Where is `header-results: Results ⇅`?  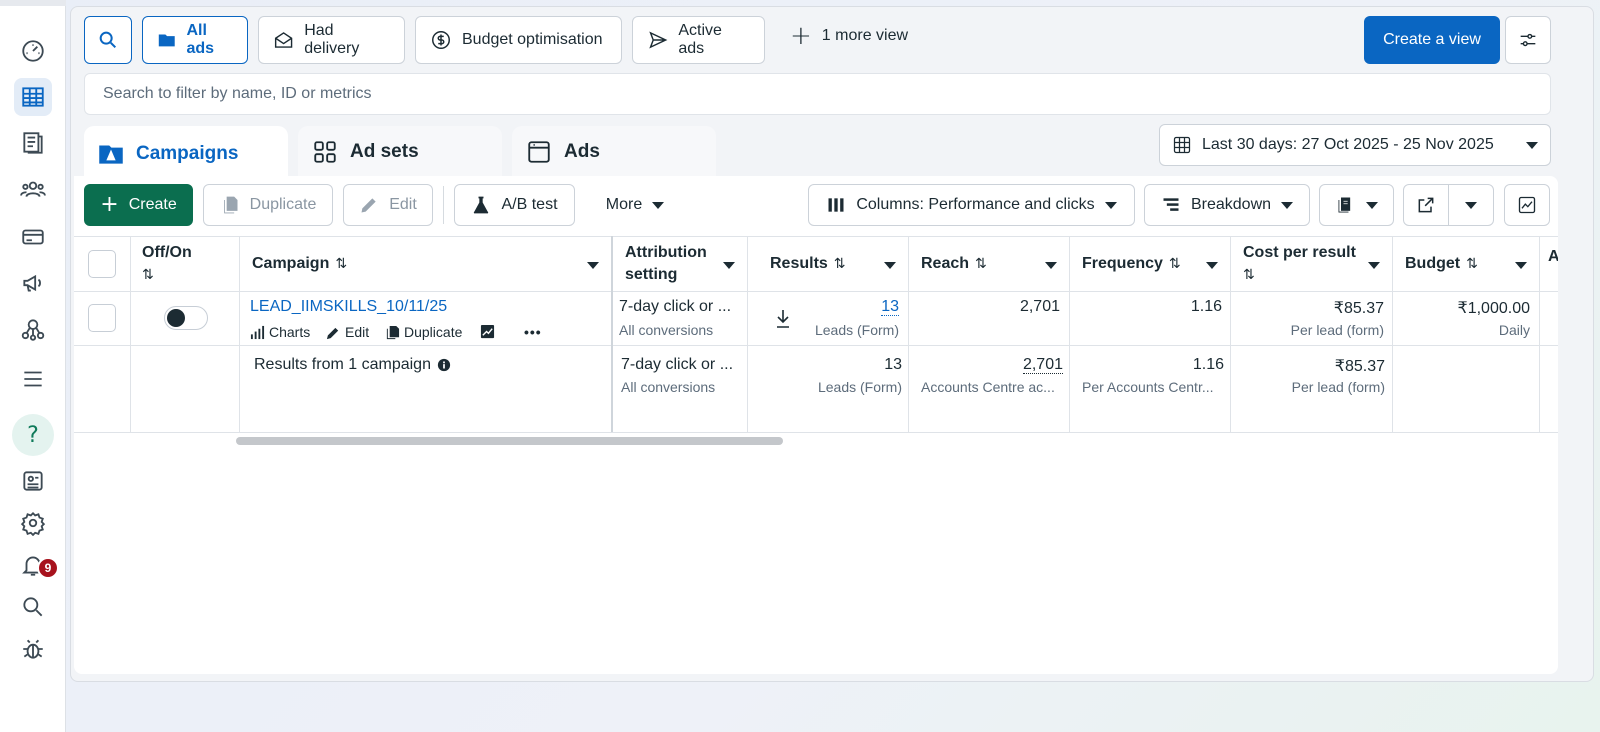 header-results: Results ⇅ is located at coordinates (828, 264).